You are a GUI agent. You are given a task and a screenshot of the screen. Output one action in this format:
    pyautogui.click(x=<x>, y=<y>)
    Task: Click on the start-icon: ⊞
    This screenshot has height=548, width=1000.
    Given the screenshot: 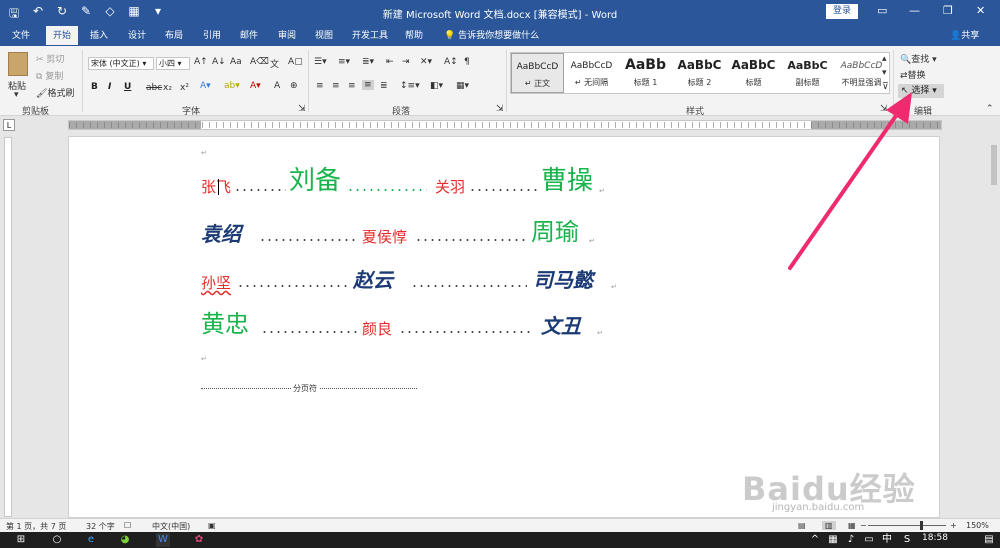 What is the action you would take?
    pyautogui.click(x=21, y=540)
    